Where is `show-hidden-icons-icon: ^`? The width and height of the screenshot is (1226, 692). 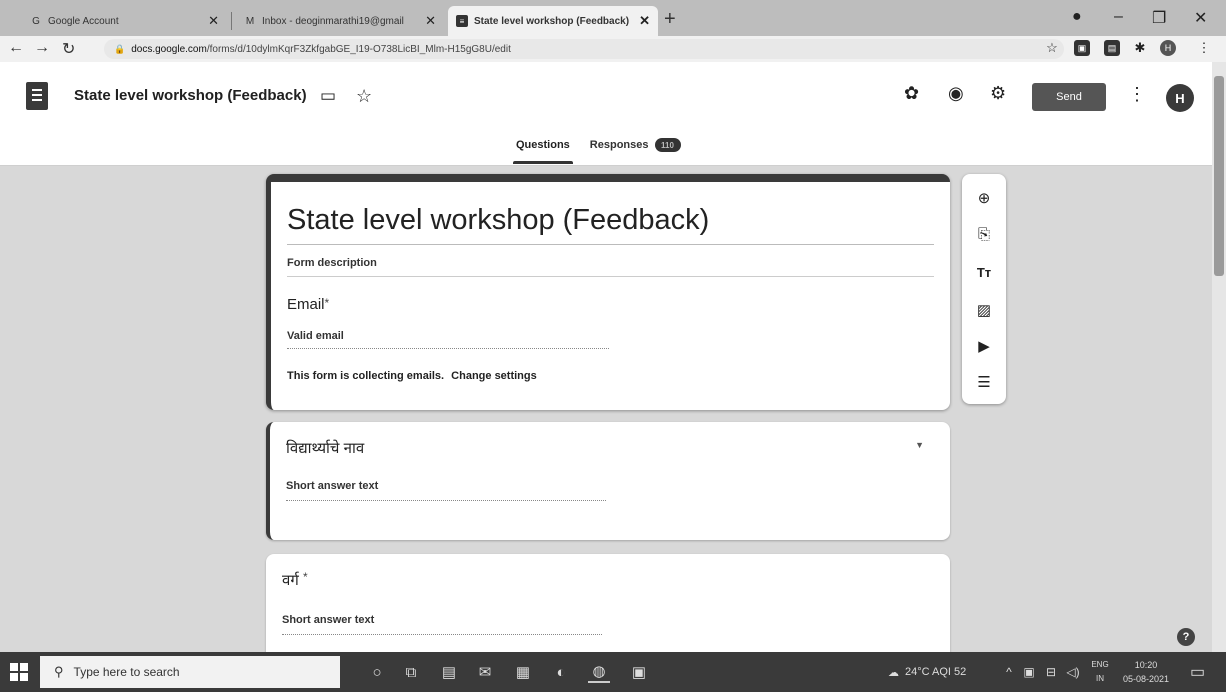
show-hidden-icons-icon: ^ is located at coordinates (1009, 672).